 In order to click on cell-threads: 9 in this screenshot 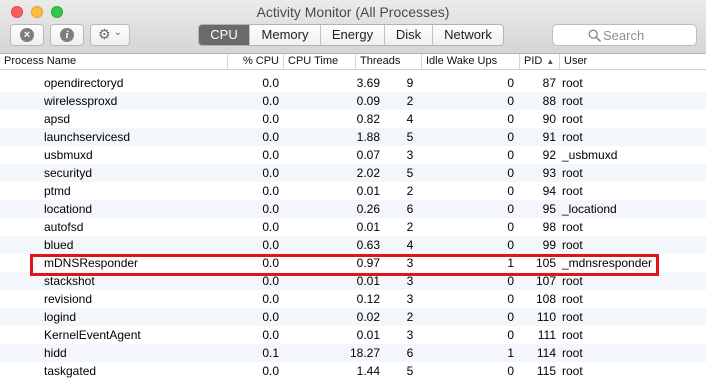, I will do `click(410, 83)`.